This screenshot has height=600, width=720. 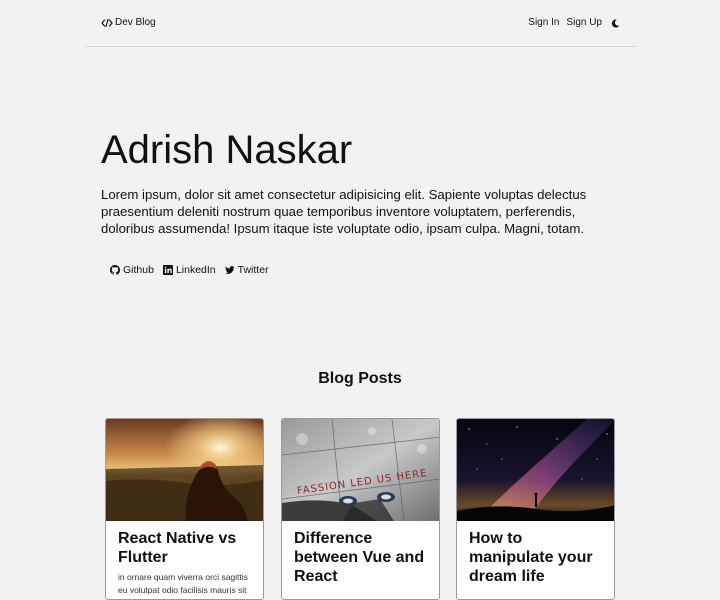 I want to click on github-icon, so click(x=115, y=270).